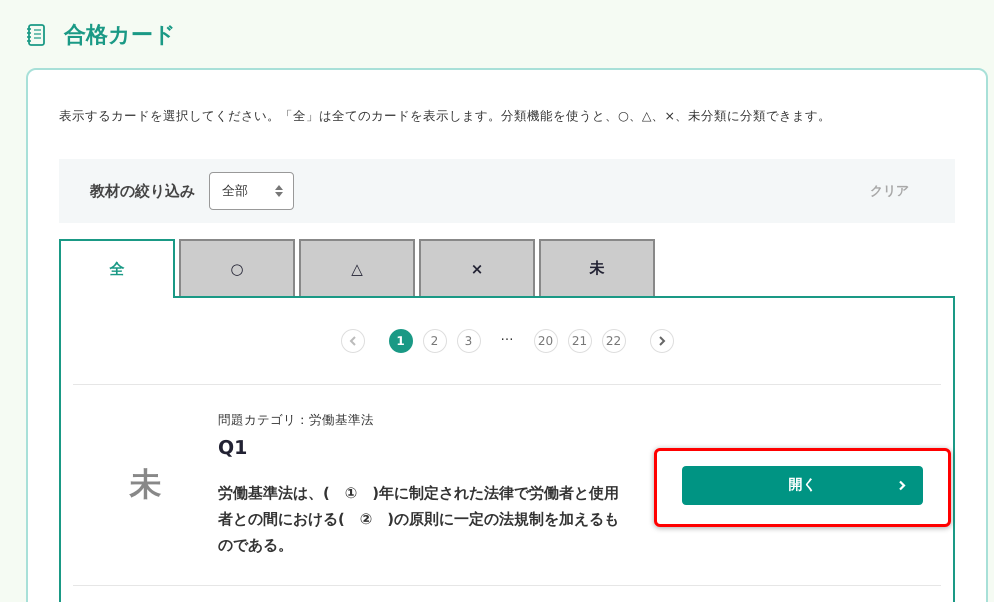 This screenshot has height=602, width=994. What do you see at coordinates (120, 36) in the screenshot?
I see `page-title: 合格カード` at bounding box center [120, 36].